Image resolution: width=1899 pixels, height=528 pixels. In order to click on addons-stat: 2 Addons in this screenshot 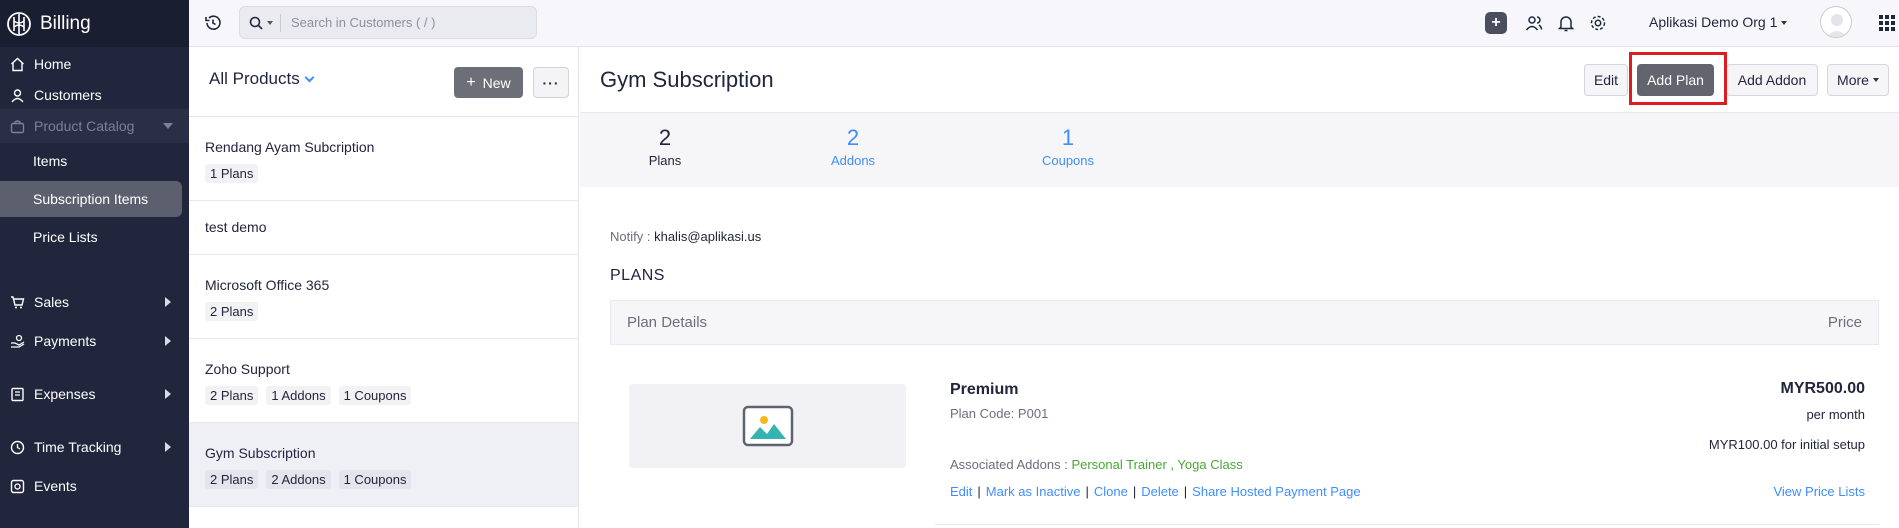, I will do `click(853, 146)`.